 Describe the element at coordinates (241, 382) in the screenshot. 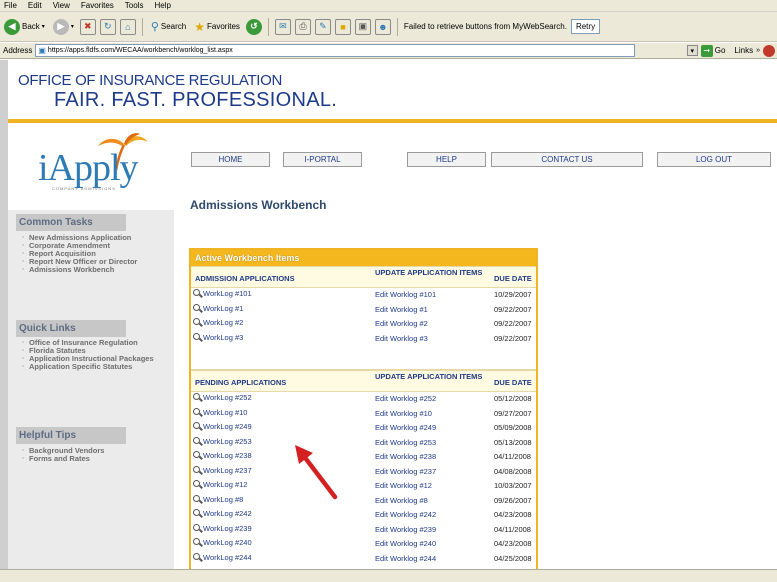

I see `col-header-pending: PENDING APPLICATIONS` at that location.